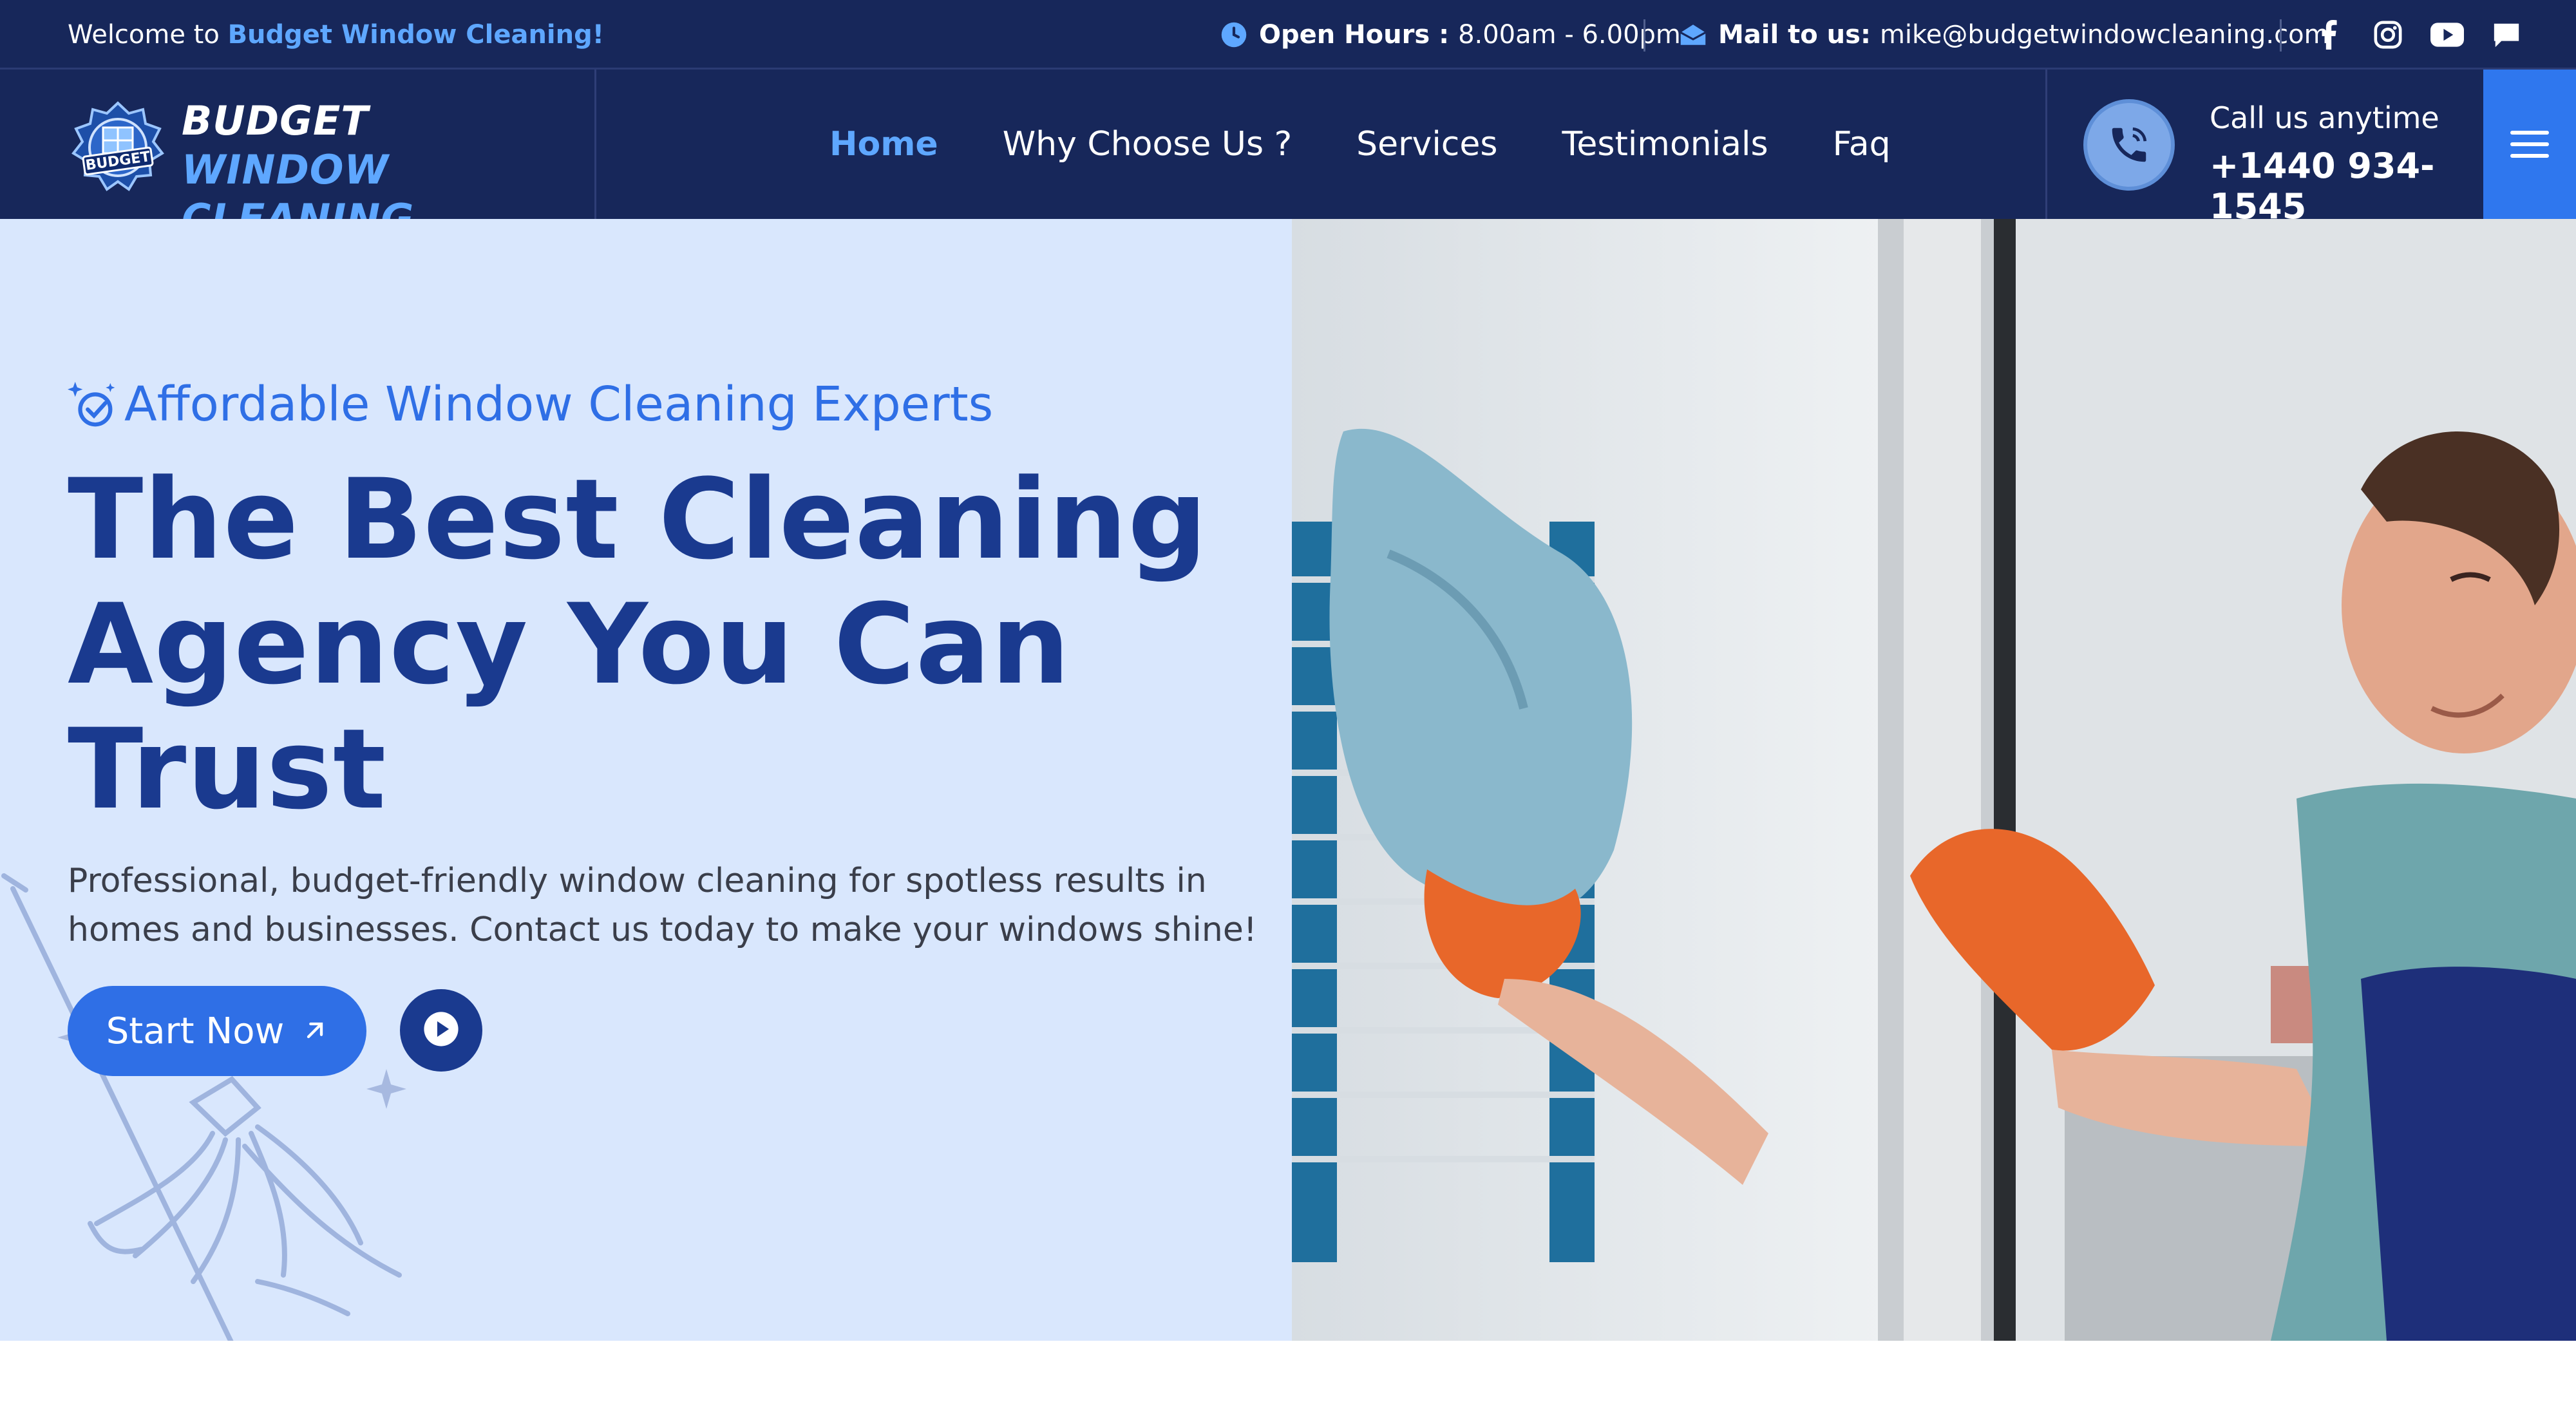  I want to click on play-icon, so click(441, 1030).